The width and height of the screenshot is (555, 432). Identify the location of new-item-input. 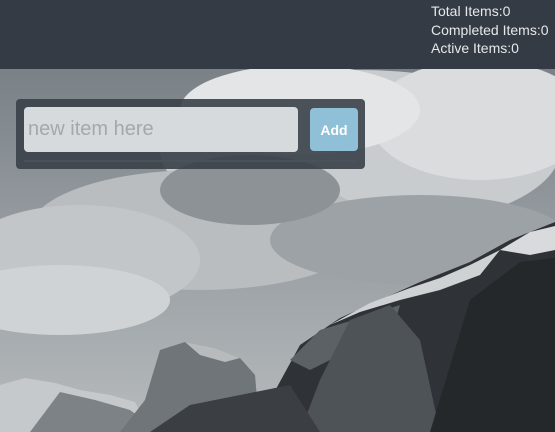
(161, 129).